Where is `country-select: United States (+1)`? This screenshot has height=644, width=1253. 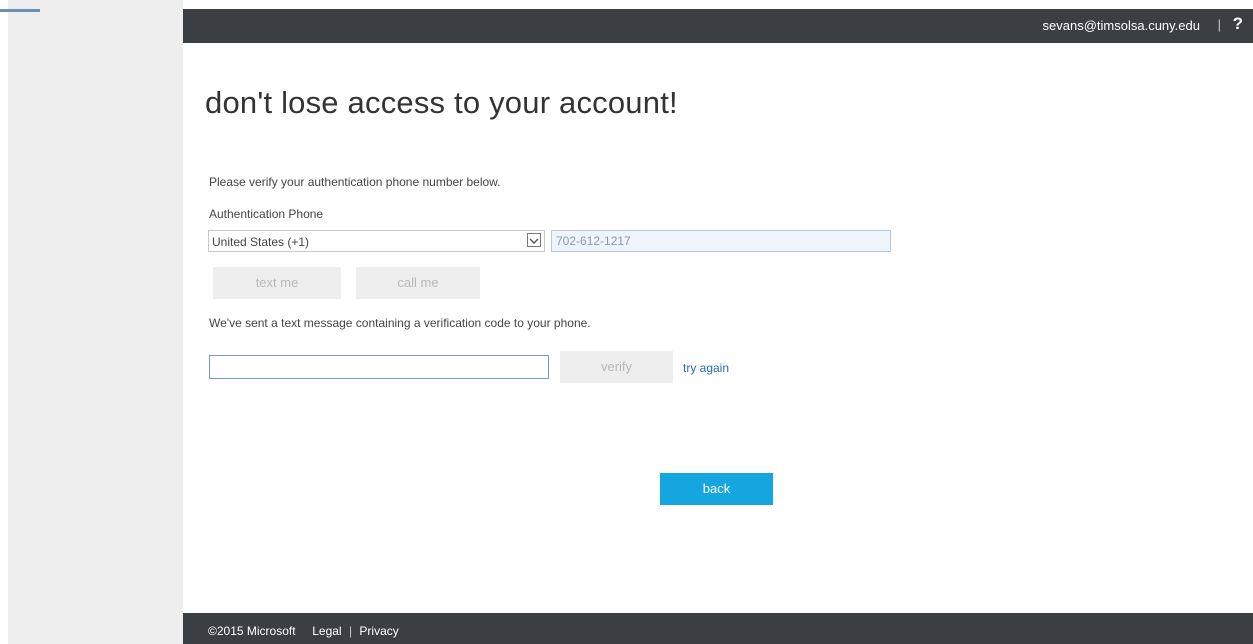
country-select: United States (+1) is located at coordinates (376, 241).